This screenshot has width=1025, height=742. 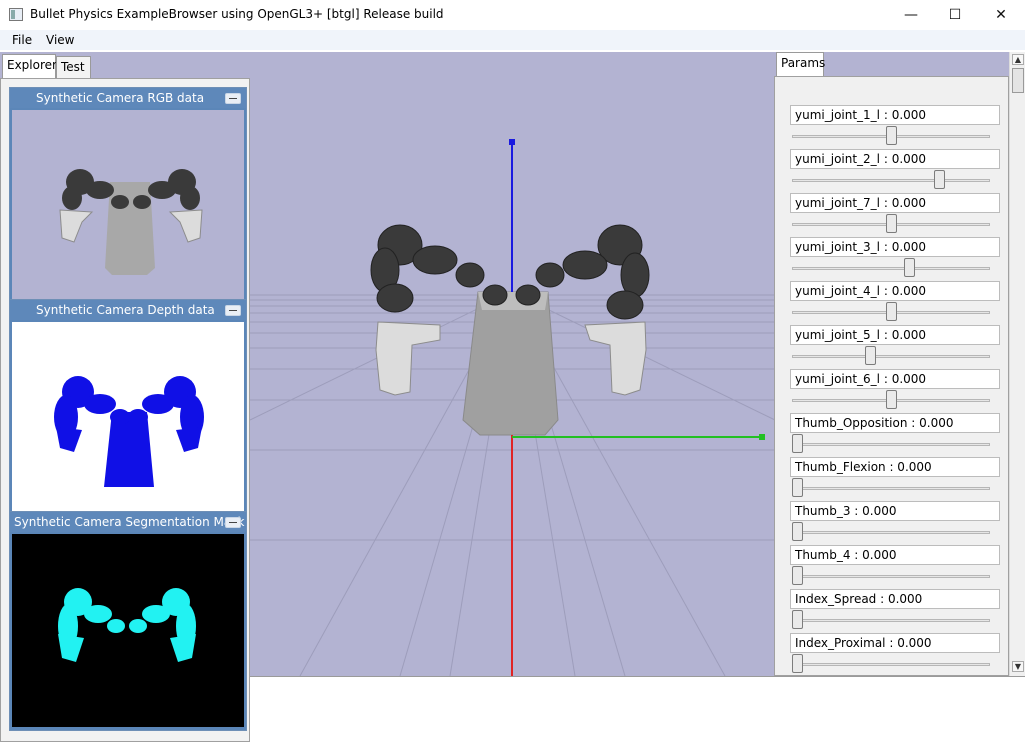 I want to click on menu-bar: File View, so click(x=512, y=40).